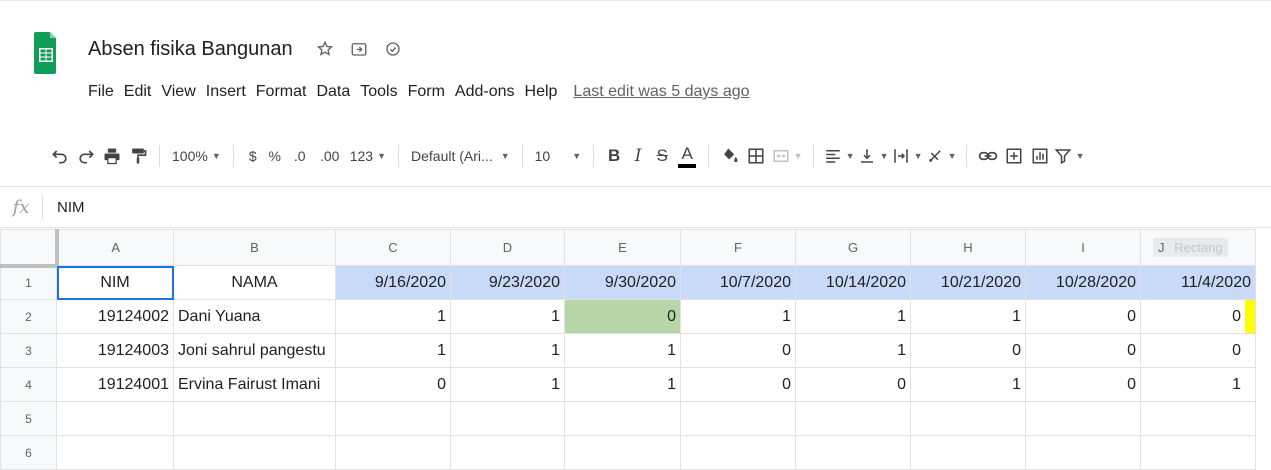  What do you see at coordinates (687, 156) in the screenshot?
I see `text-color-button: A` at bounding box center [687, 156].